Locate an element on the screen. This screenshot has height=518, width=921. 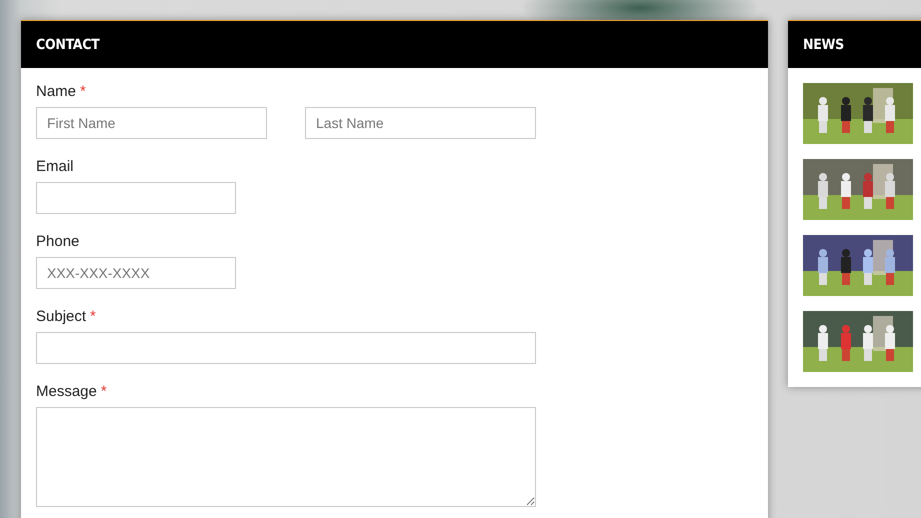
field-label: Message * is located at coordinates (72, 391).